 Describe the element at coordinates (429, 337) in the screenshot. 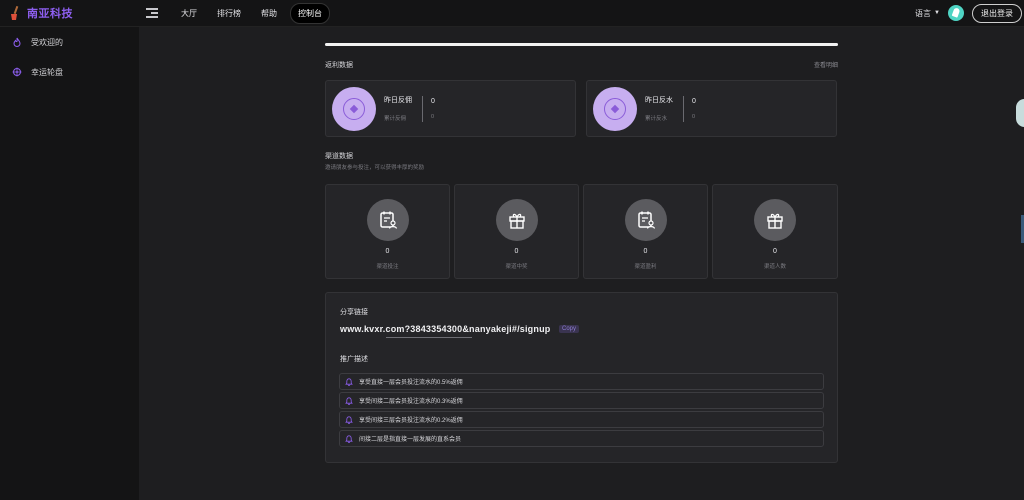

I see `link-underline` at that location.